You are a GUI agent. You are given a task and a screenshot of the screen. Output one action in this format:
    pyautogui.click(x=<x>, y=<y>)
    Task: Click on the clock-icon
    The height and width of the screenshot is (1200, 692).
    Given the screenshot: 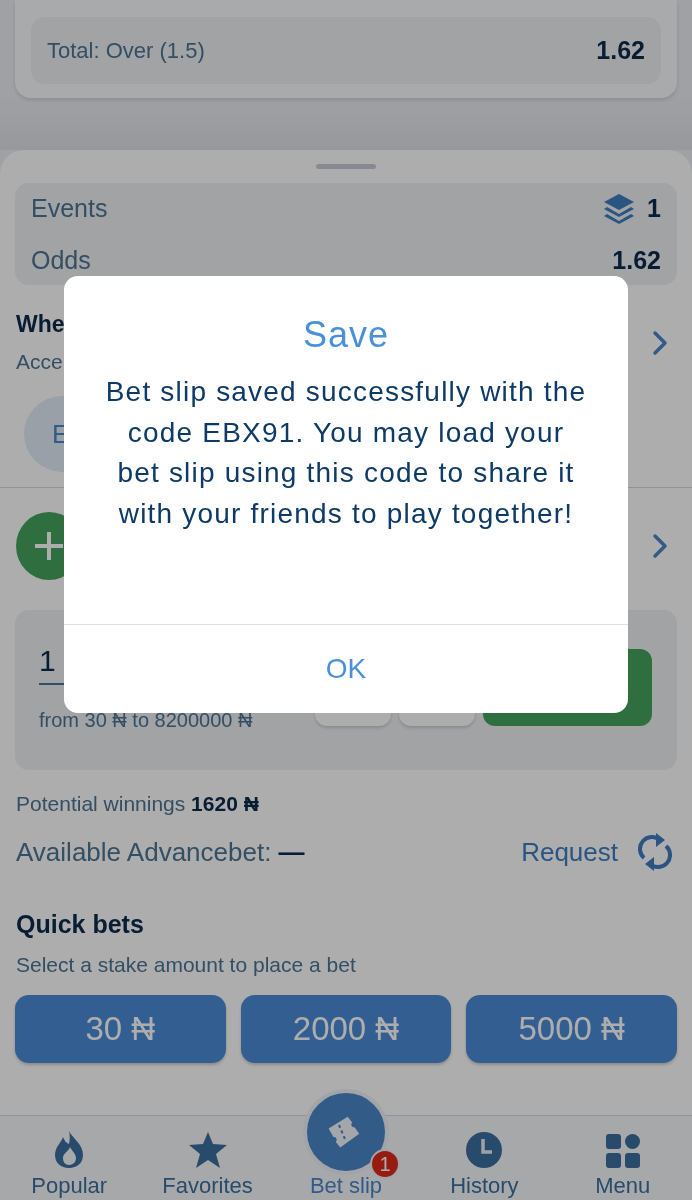 What is the action you would take?
    pyautogui.click(x=484, y=1150)
    